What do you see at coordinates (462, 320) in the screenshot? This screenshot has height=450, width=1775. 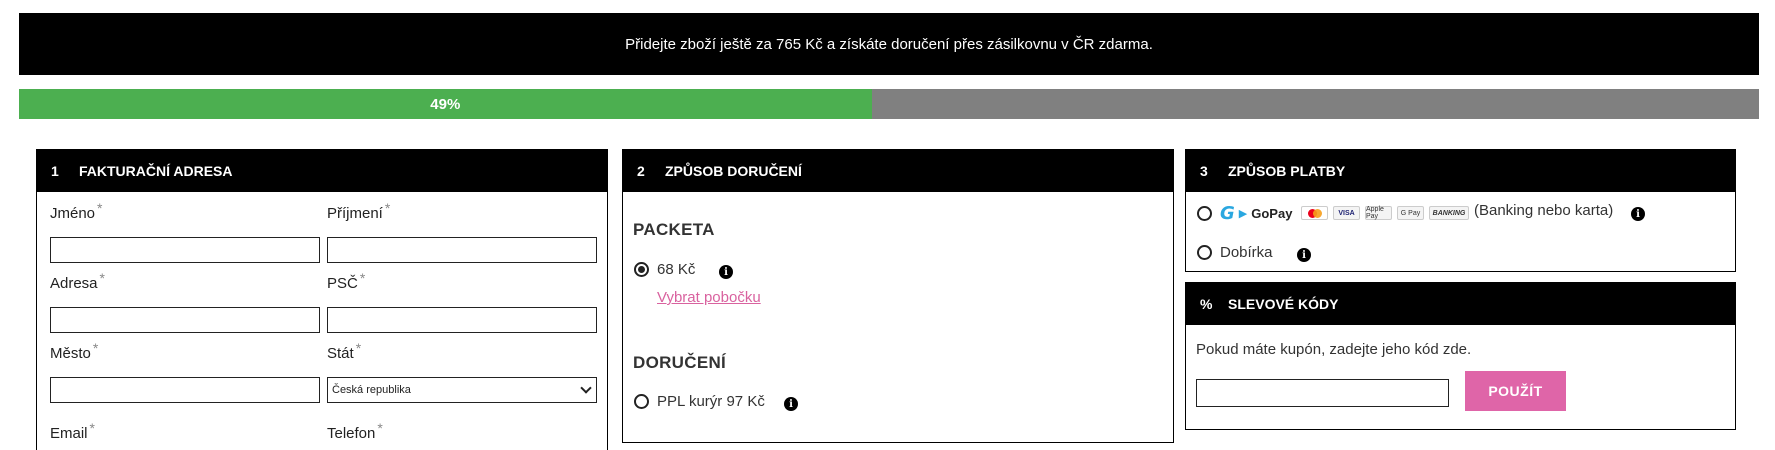 I see `zip-input` at bounding box center [462, 320].